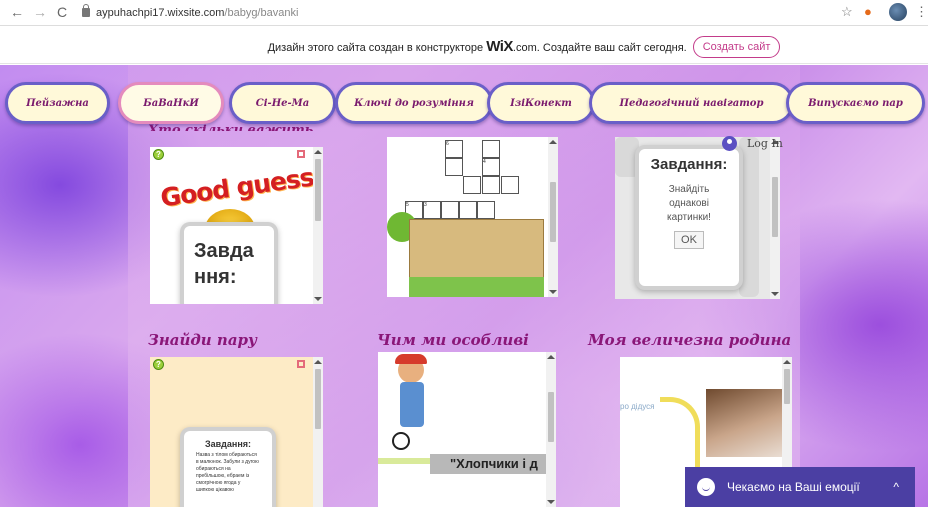  What do you see at coordinates (476, 287) in the screenshot?
I see `grass-graphic` at bounding box center [476, 287].